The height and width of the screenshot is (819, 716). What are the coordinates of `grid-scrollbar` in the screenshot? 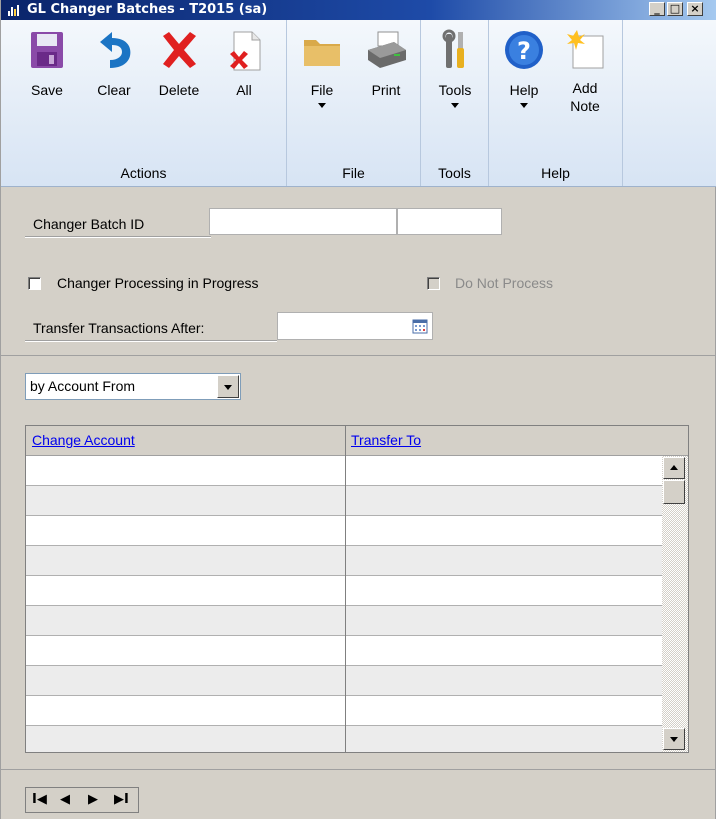 It's located at (675, 604).